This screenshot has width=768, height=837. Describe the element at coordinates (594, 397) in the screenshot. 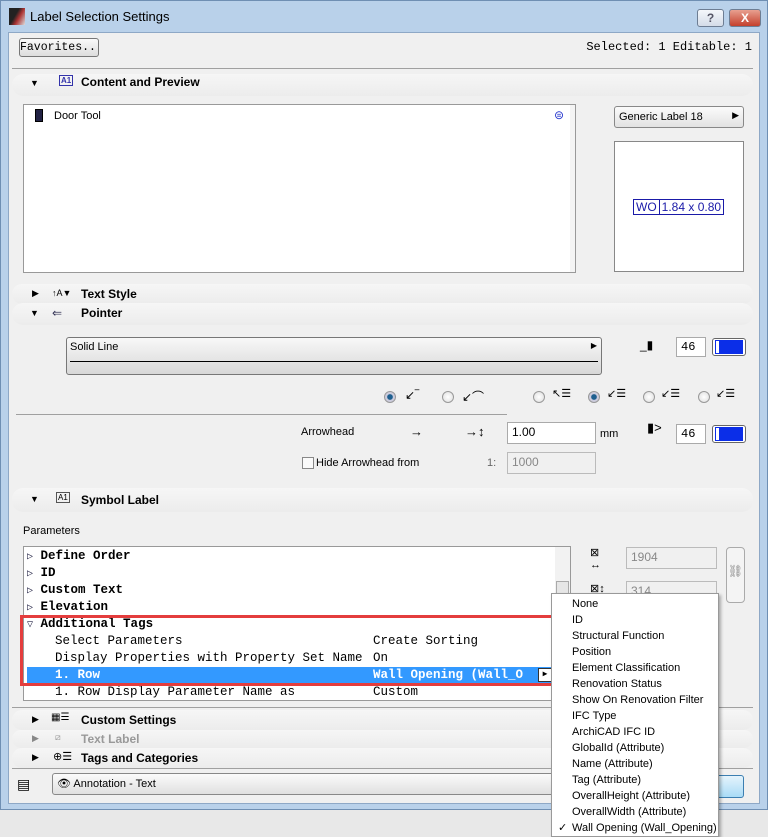

I see `anchor-middle-radio` at that location.